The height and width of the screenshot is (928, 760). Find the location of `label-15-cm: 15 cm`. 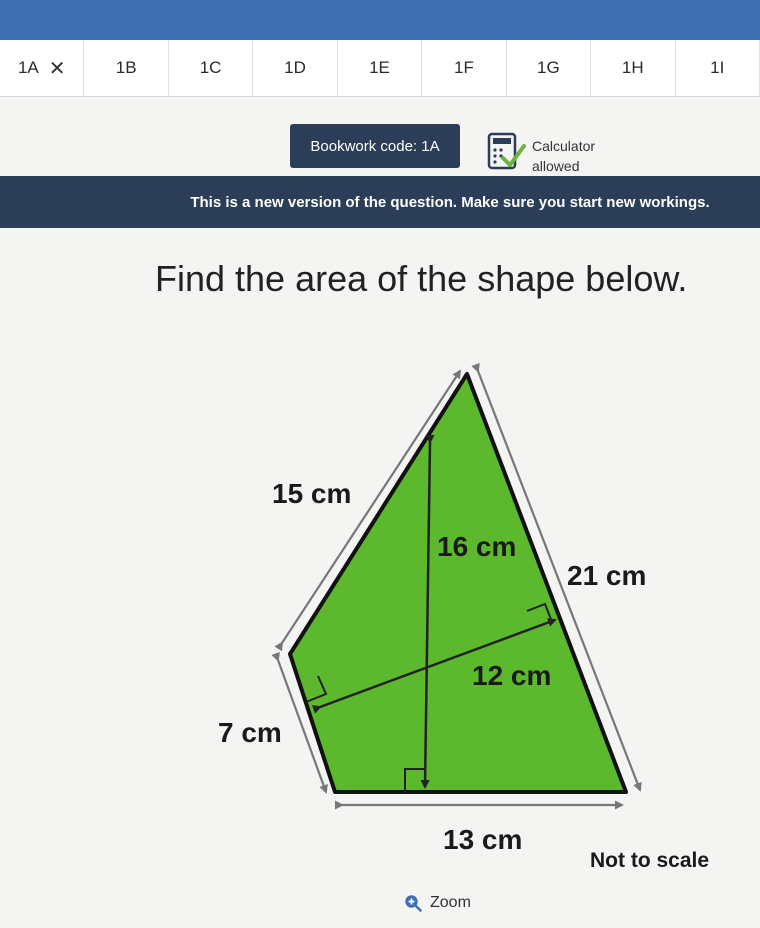

label-15-cm: 15 cm is located at coordinates (311, 493).